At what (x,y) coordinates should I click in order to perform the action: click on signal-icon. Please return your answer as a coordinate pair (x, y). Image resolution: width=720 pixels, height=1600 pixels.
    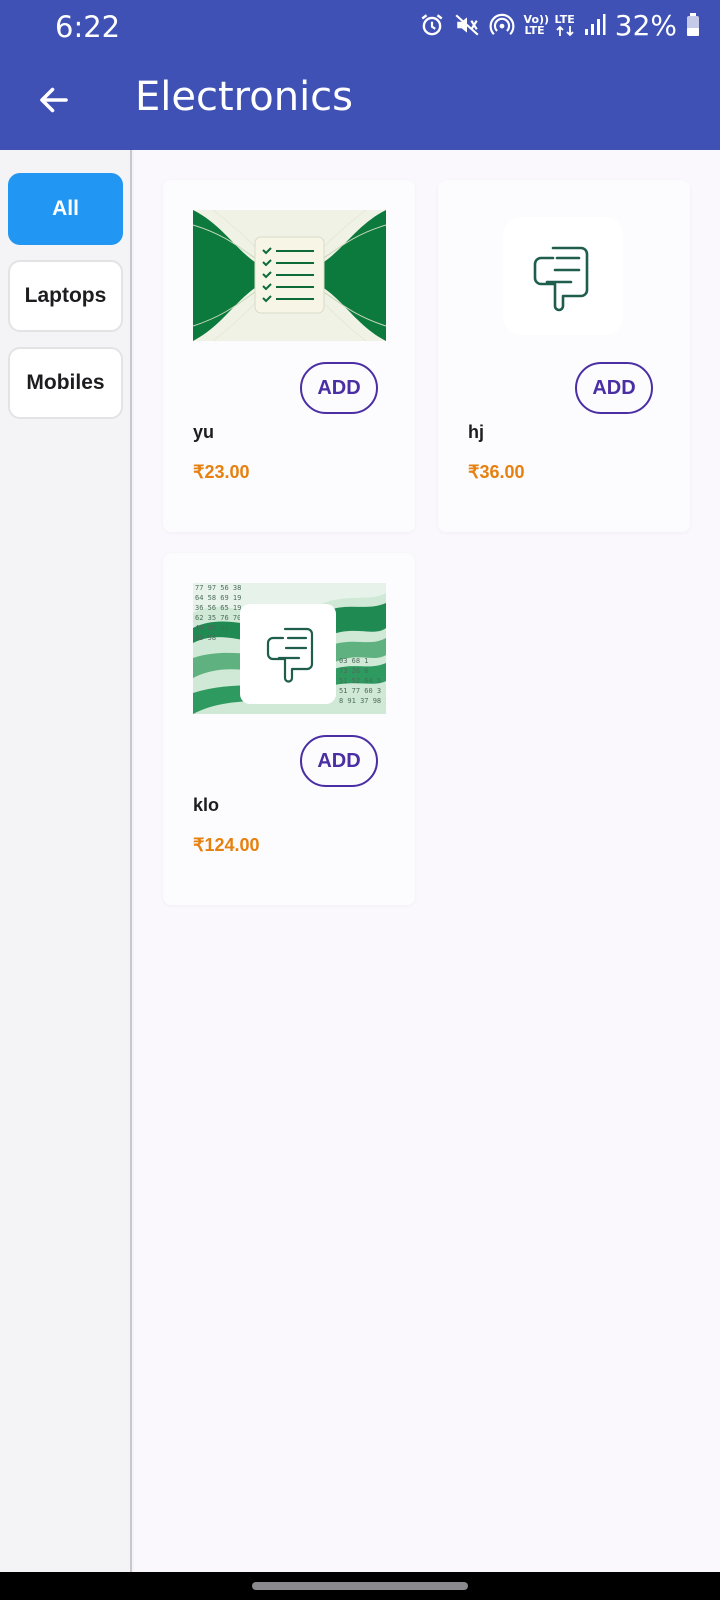
    Looking at the image, I should click on (595, 24).